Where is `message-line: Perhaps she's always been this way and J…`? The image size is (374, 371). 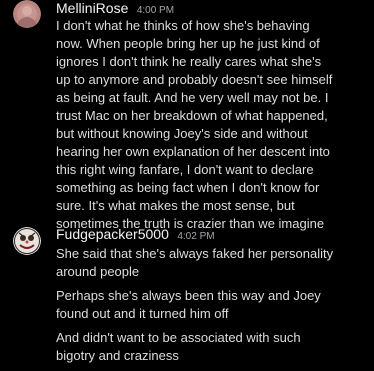
message-line: Perhaps she's always been this way and J… is located at coordinates (188, 295).